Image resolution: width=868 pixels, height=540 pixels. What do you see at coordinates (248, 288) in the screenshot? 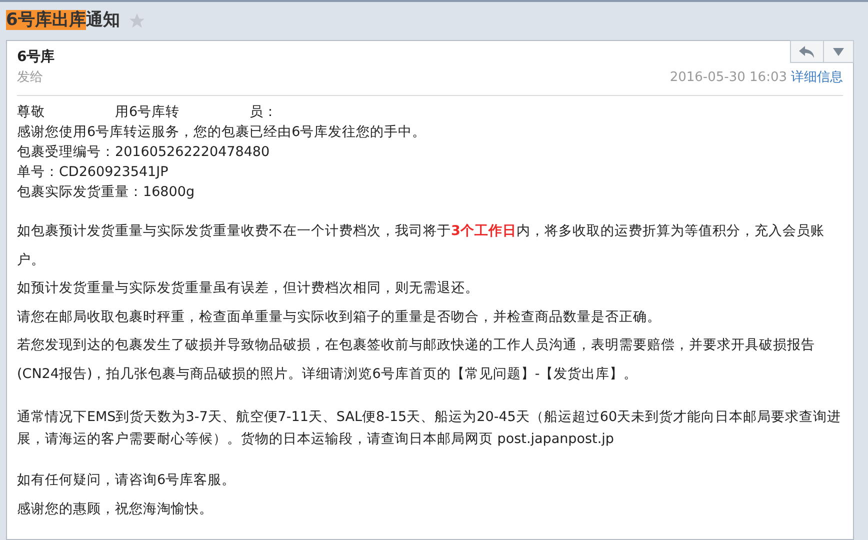
I see `message-paragraph: 如预计发货重量与实际发货重量虽有误差，但计费档次相同，则无需退还。` at bounding box center [248, 288].